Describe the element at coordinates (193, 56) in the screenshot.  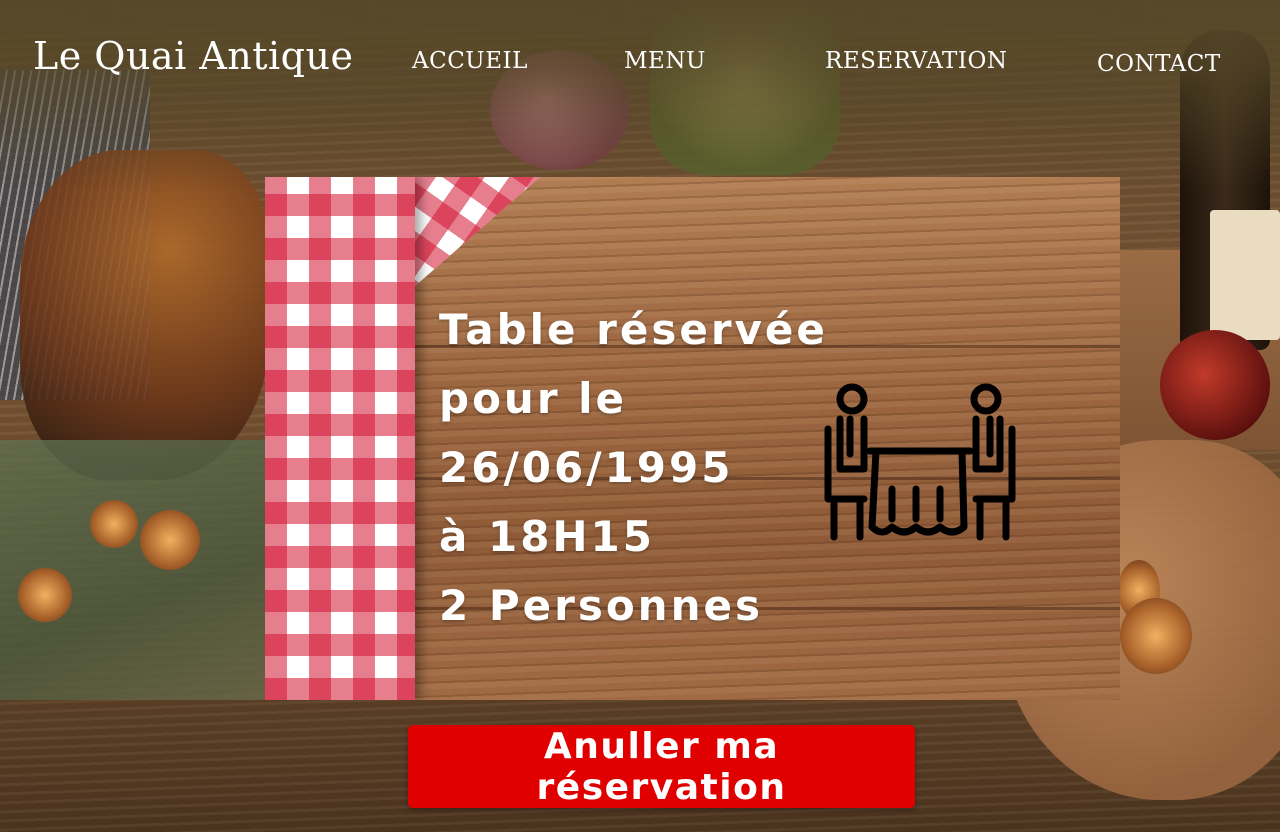
I see `site-logo: Le Quai Antique` at that location.